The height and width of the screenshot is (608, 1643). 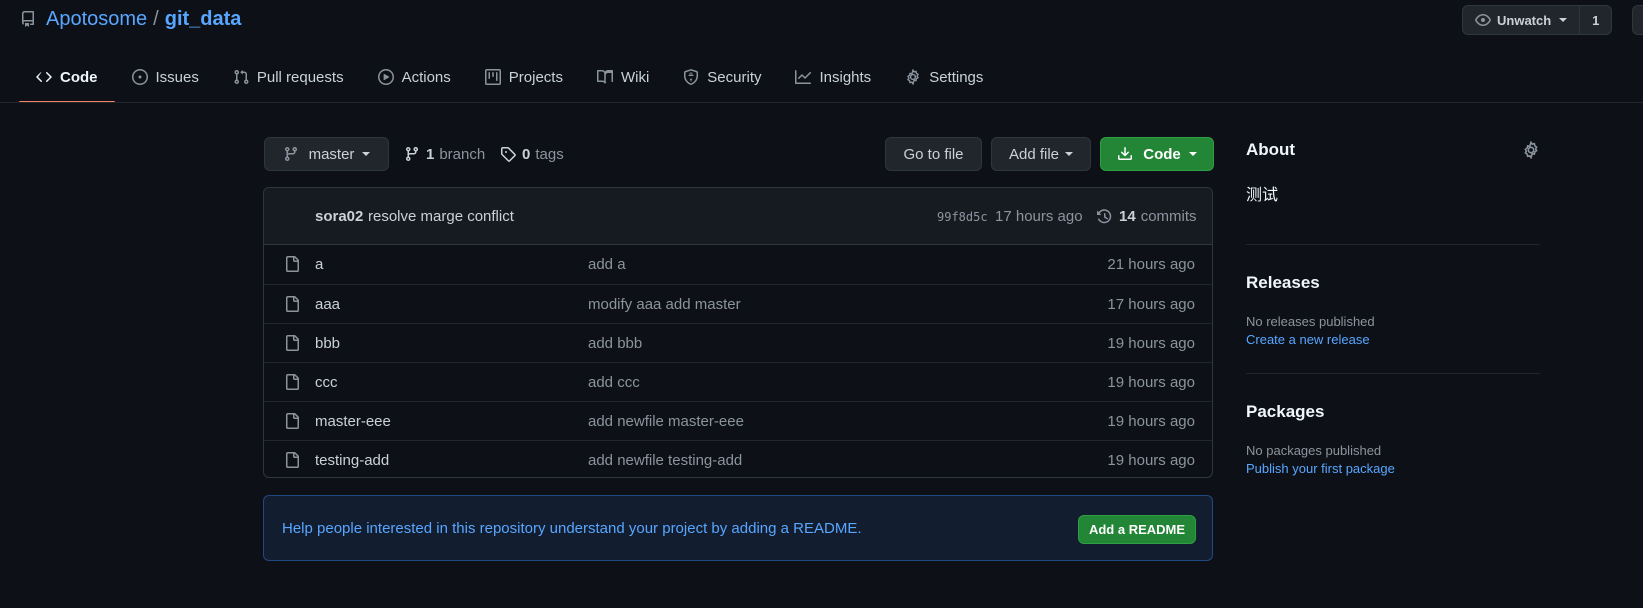 I want to click on no-releases-text: No releases published, so click(x=1310, y=321).